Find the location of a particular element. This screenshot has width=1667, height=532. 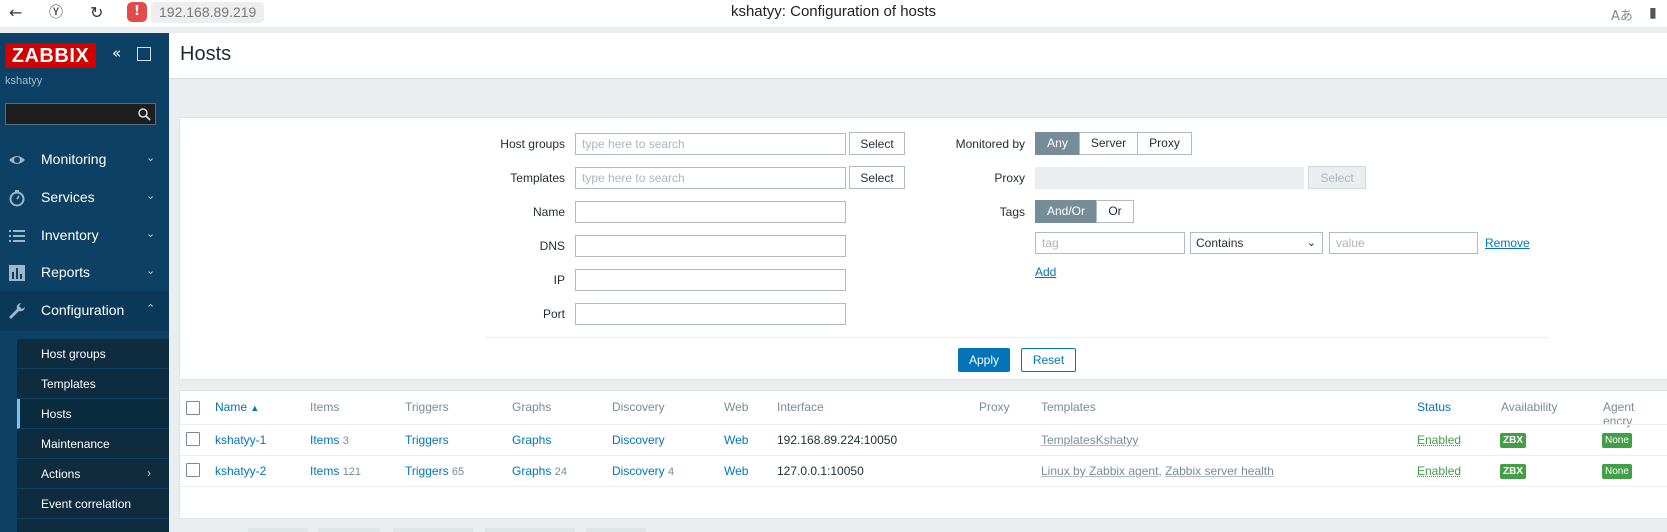

menu-label: Configuration is located at coordinates (83, 310).